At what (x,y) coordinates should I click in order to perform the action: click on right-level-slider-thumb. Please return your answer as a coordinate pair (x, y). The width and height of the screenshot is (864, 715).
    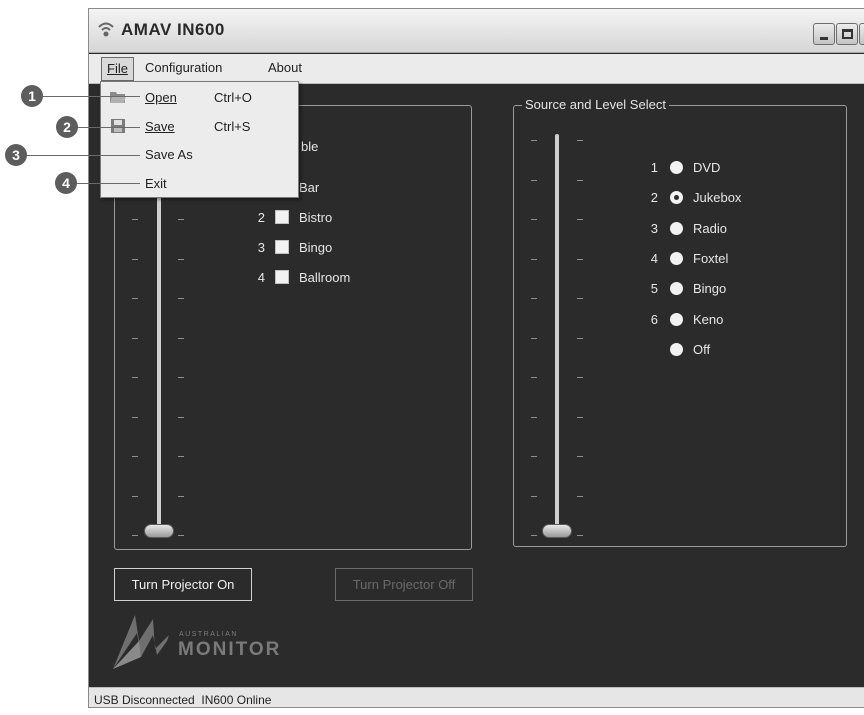
    Looking at the image, I should click on (557, 531).